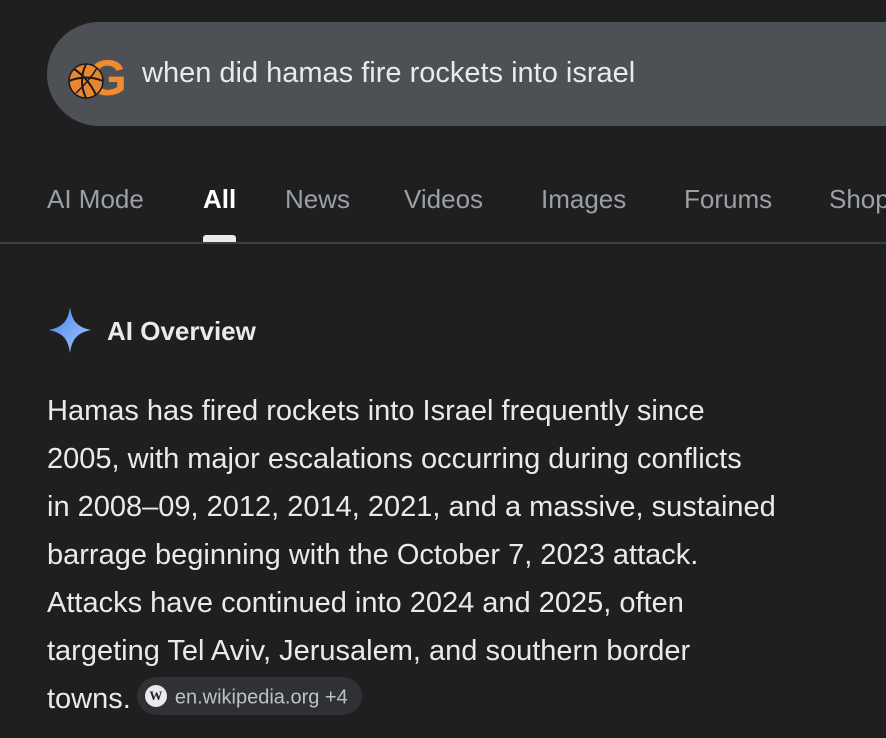 This screenshot has height=738, width=886. What do you see at coordinates (219, 199) in the screenshot?
I see `tab-all: All` at bounding box center [219, 199].